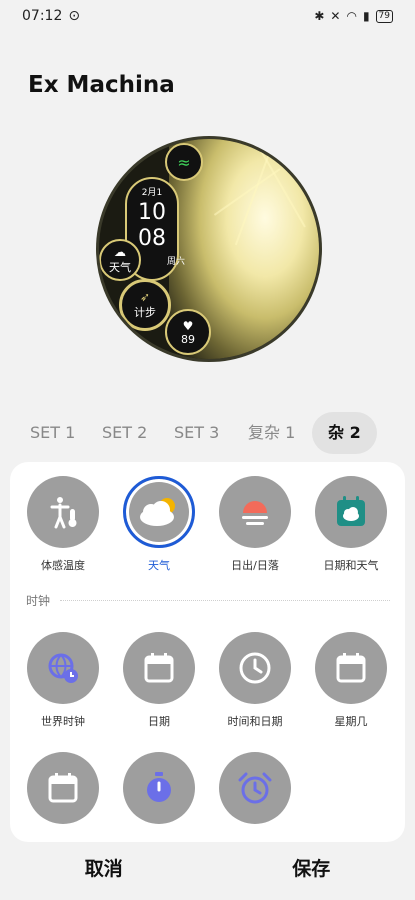 The width and height of the screenshot is (415, 900). Describe the element at coordinates (188, 339) in the screenshot. I see `heart-rate-value: 89` at that location.